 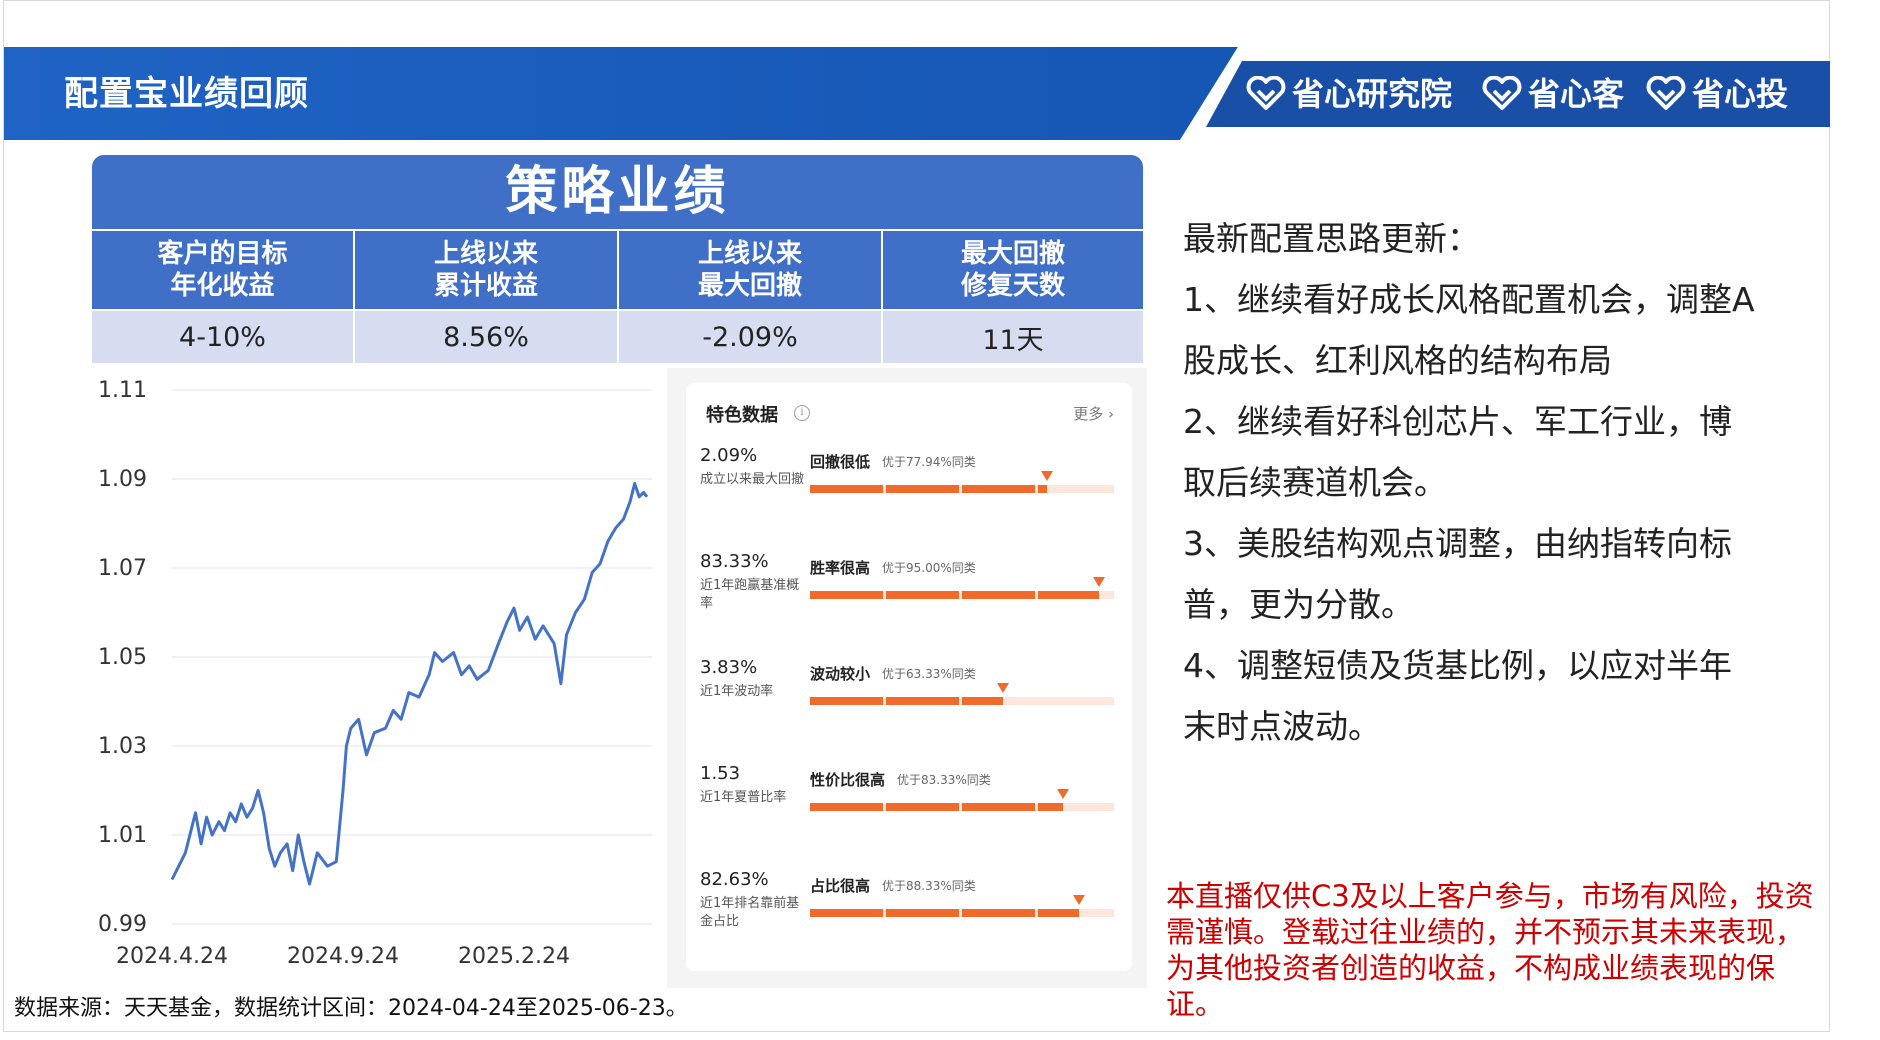 I want to click on feature-label: 近1年波动率, so click(x=737, y=691).